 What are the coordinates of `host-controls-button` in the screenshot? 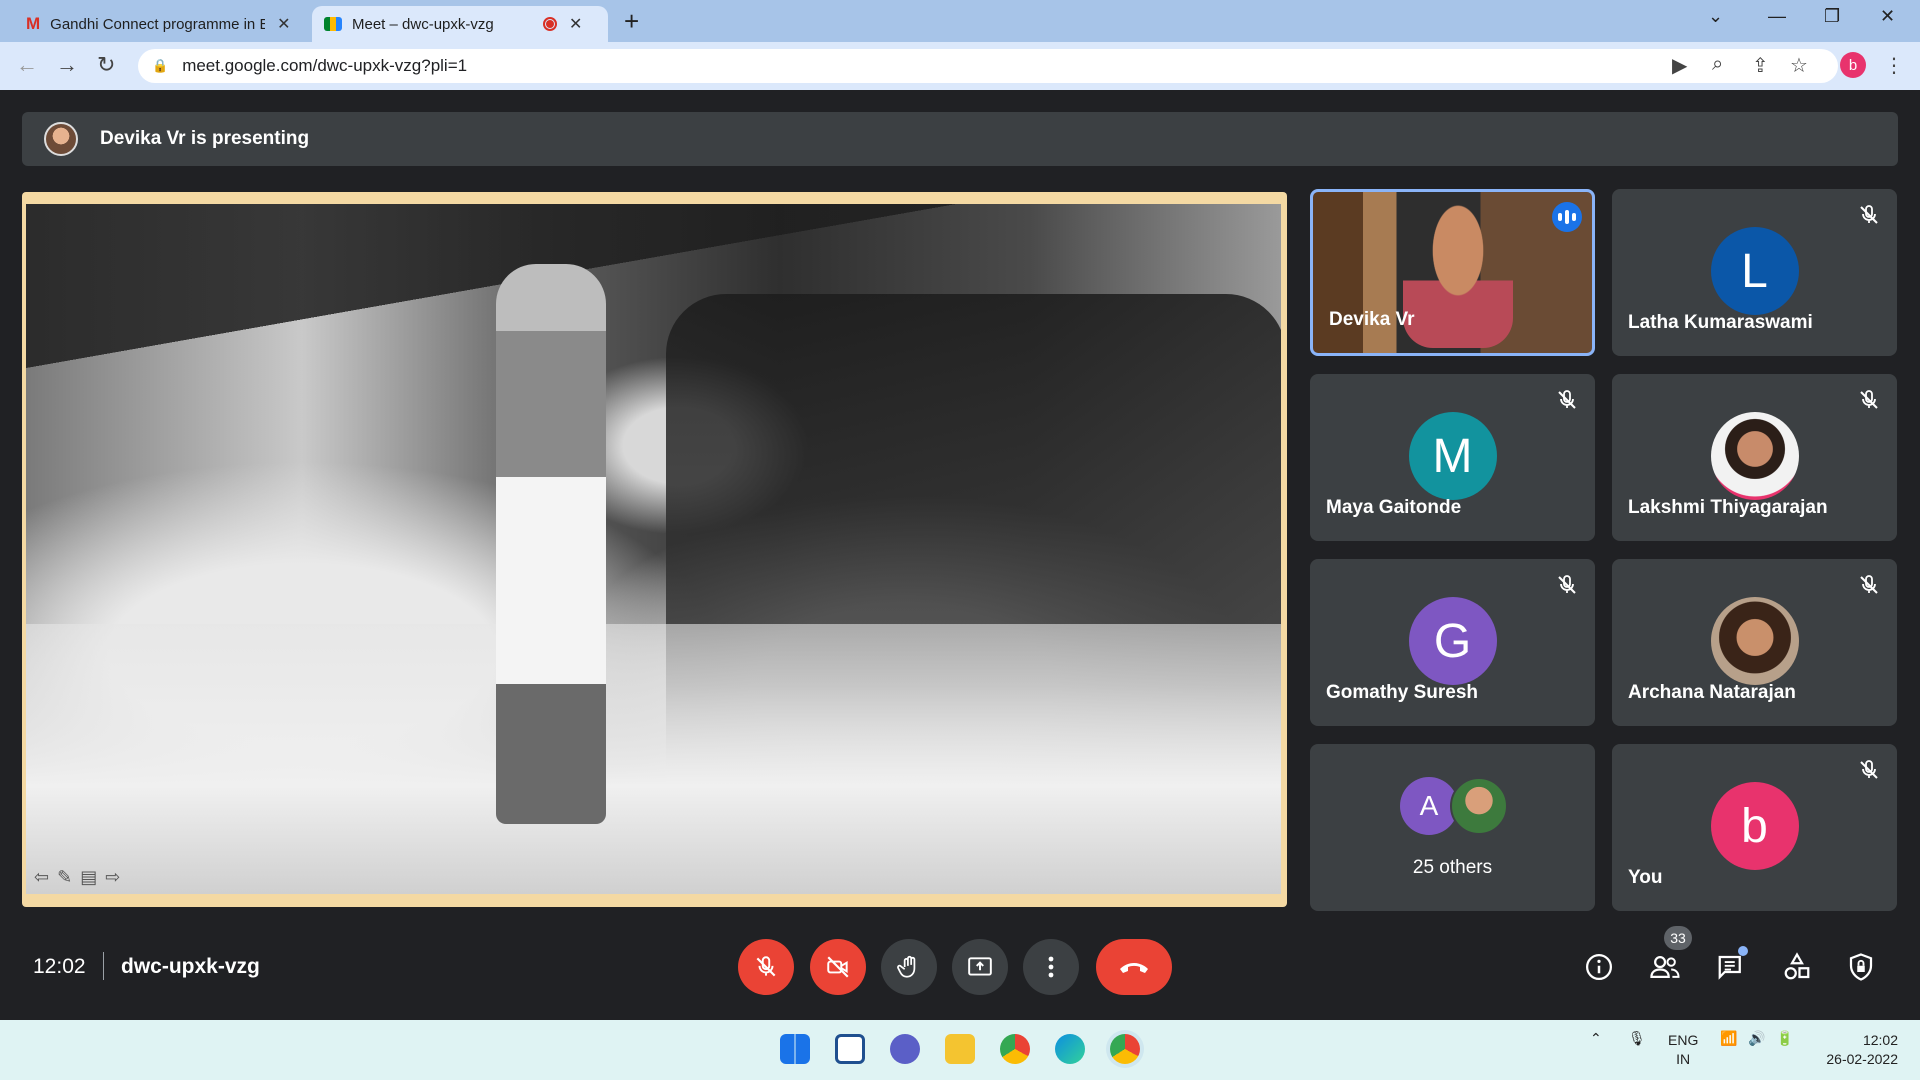 It's located at (1861, 967).